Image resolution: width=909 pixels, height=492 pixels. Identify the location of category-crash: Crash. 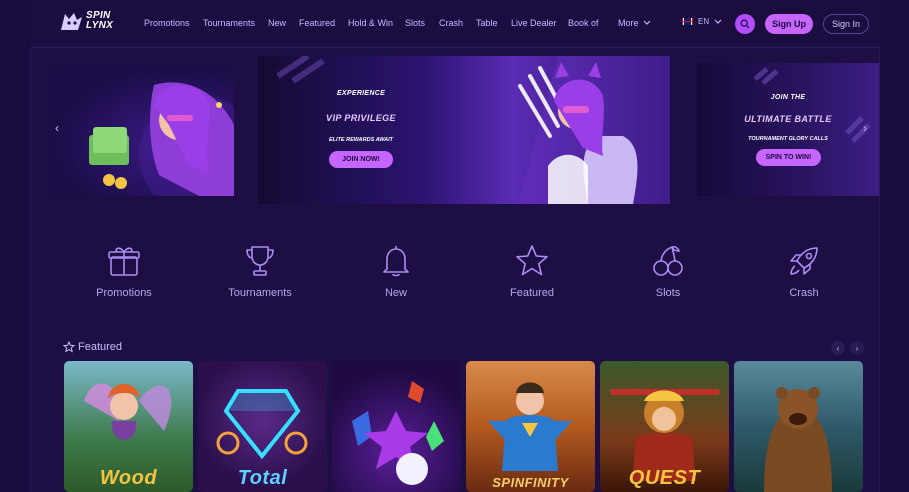
(804, 271).